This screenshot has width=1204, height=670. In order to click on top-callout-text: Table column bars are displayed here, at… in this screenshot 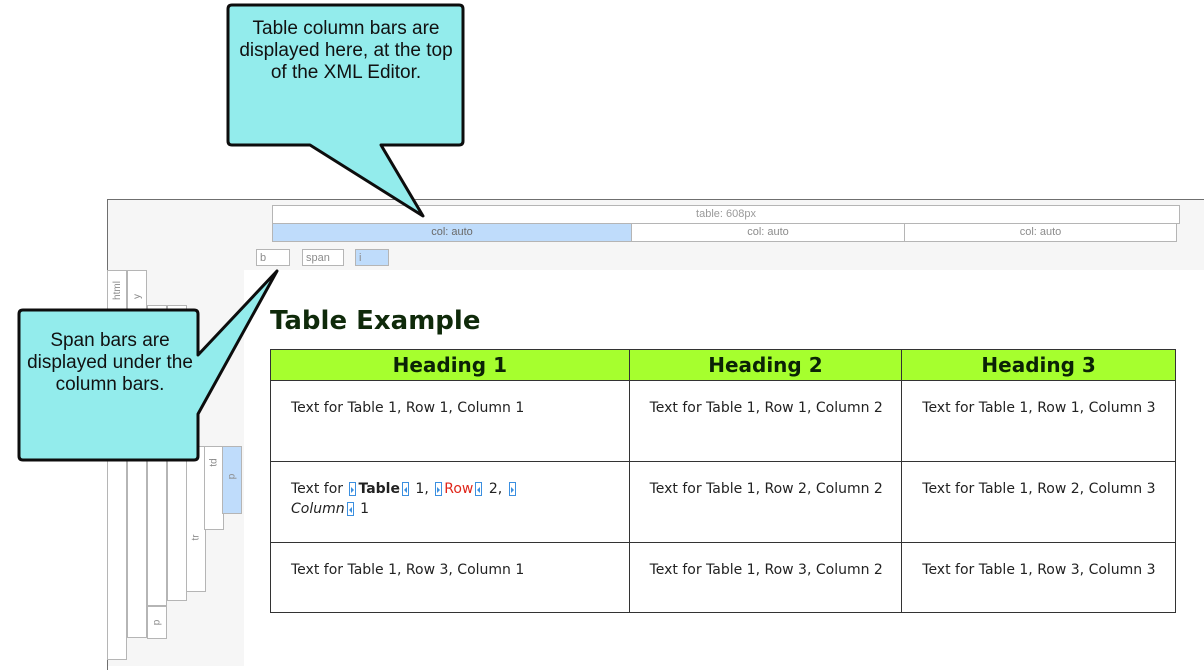, I will do `click(346, 50)`.